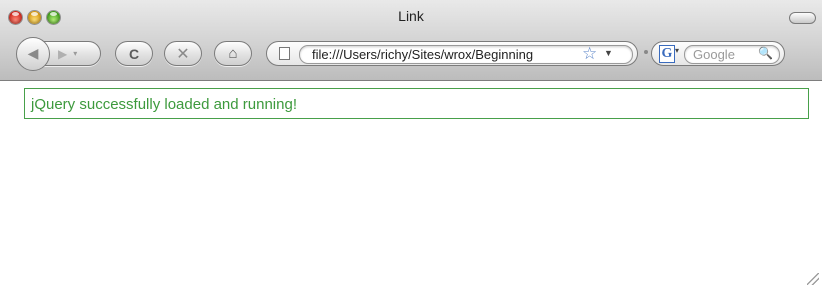 Image resolution: width=822 pixels, height=288 pixels. What do you see at coordinates (813, 279) in the screenshot?
I see `resize-grip-icon` at bounding box center [813, 279].